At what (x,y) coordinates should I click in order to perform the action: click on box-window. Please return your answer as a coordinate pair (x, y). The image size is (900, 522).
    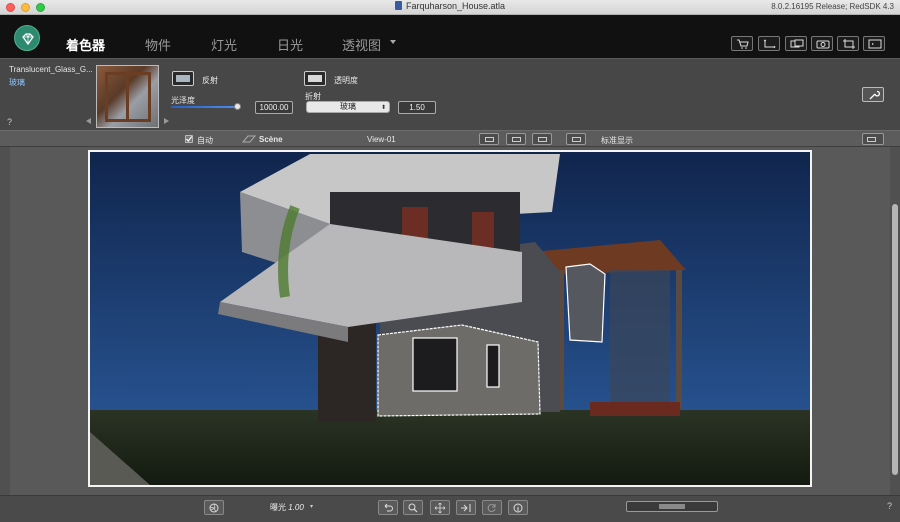
    Looking at the image, I should click on (435, 364).